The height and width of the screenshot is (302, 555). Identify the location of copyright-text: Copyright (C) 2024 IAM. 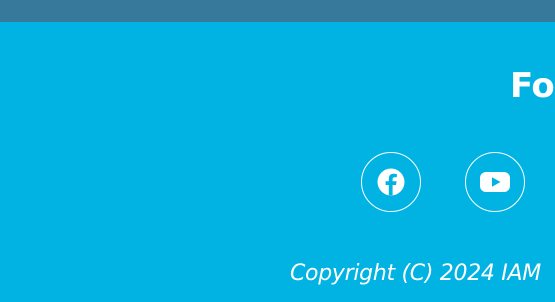
(415, 273).